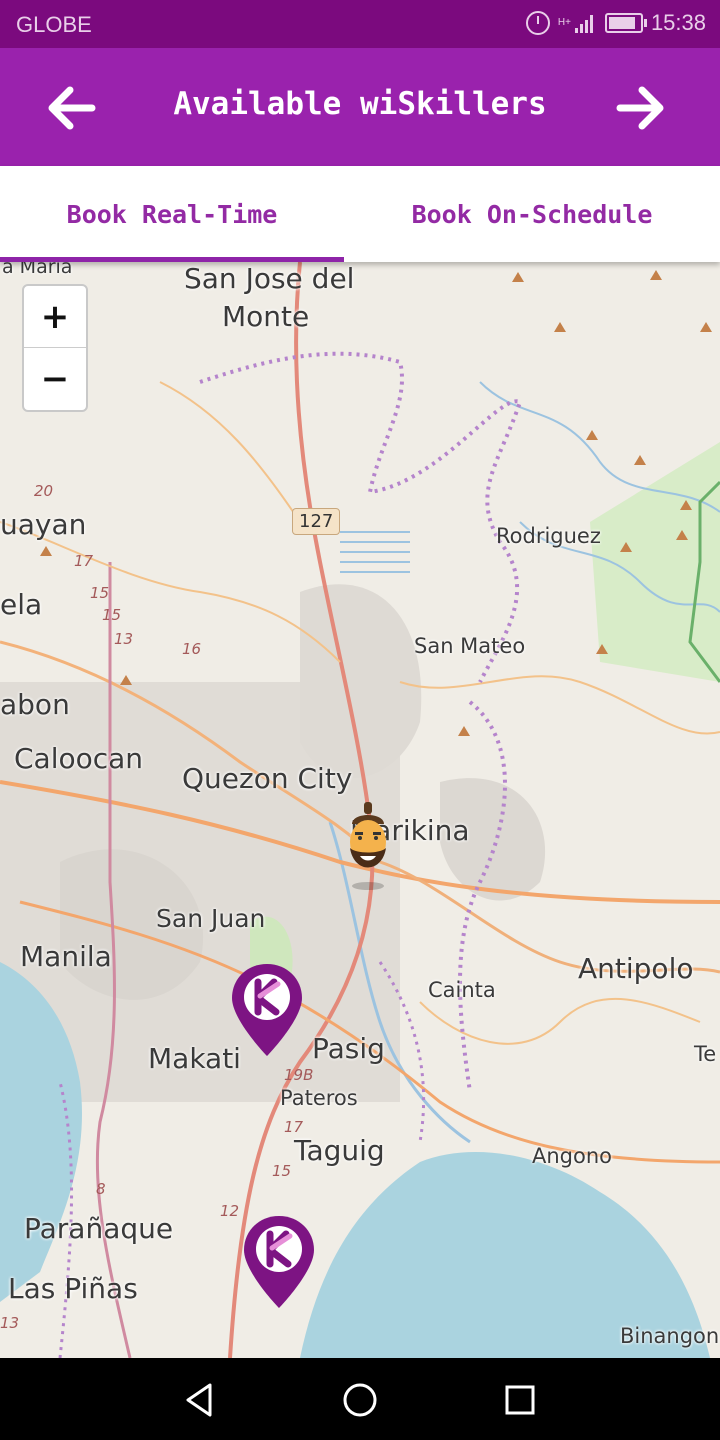  What do you see at coordinates (348, 1048) in the screenshot?
I see `place-label: Pasig` at bounding box center [348, 1048].